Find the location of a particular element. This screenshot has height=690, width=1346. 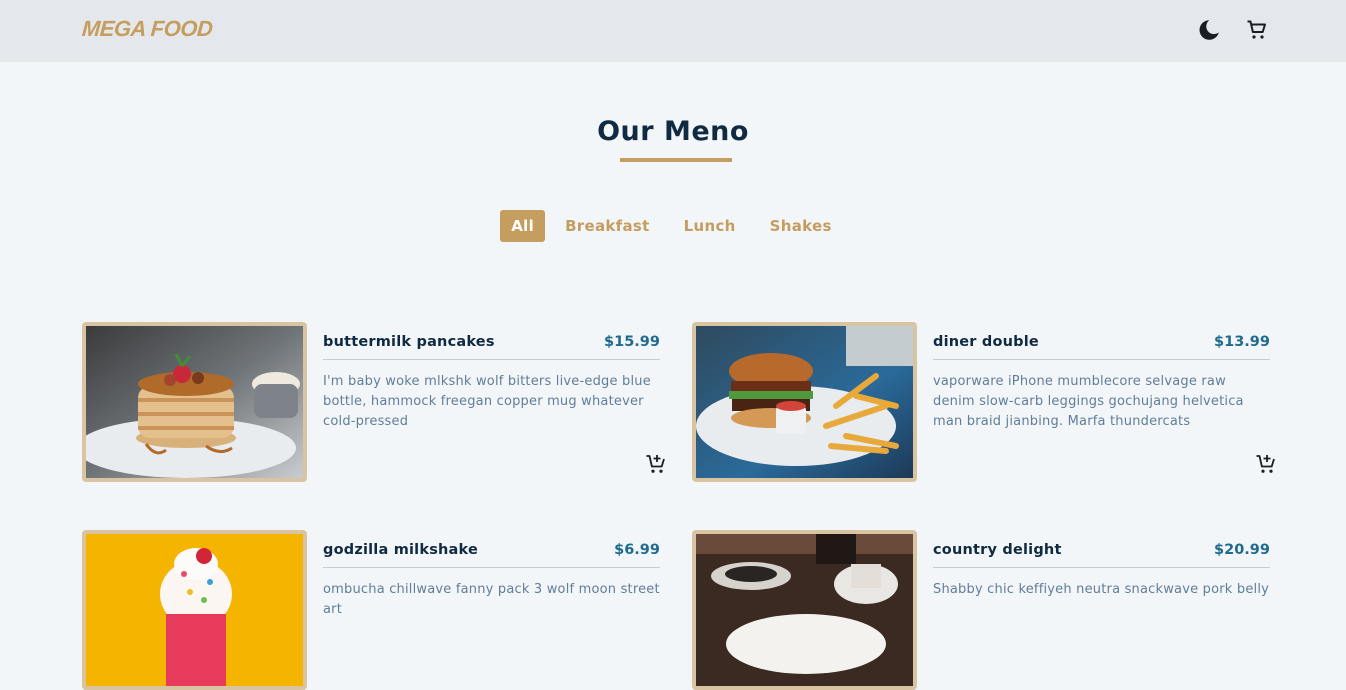

filter-lunch-button: Lunch is located at coordinates (710, 226).